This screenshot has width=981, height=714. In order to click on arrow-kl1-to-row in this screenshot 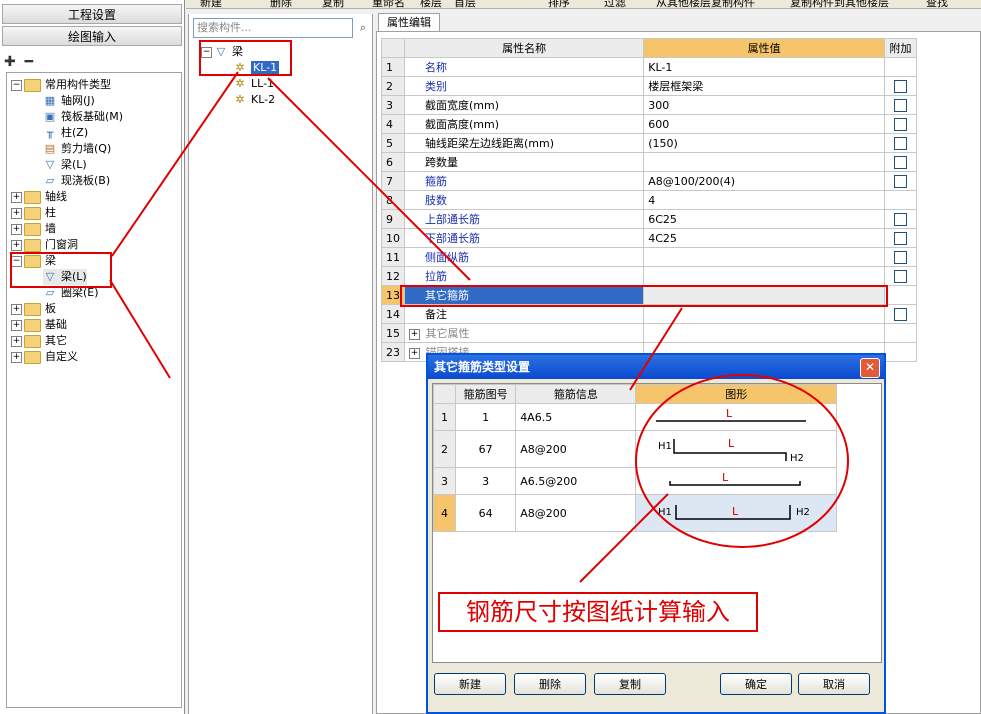, I will do `click(369, 179)`.